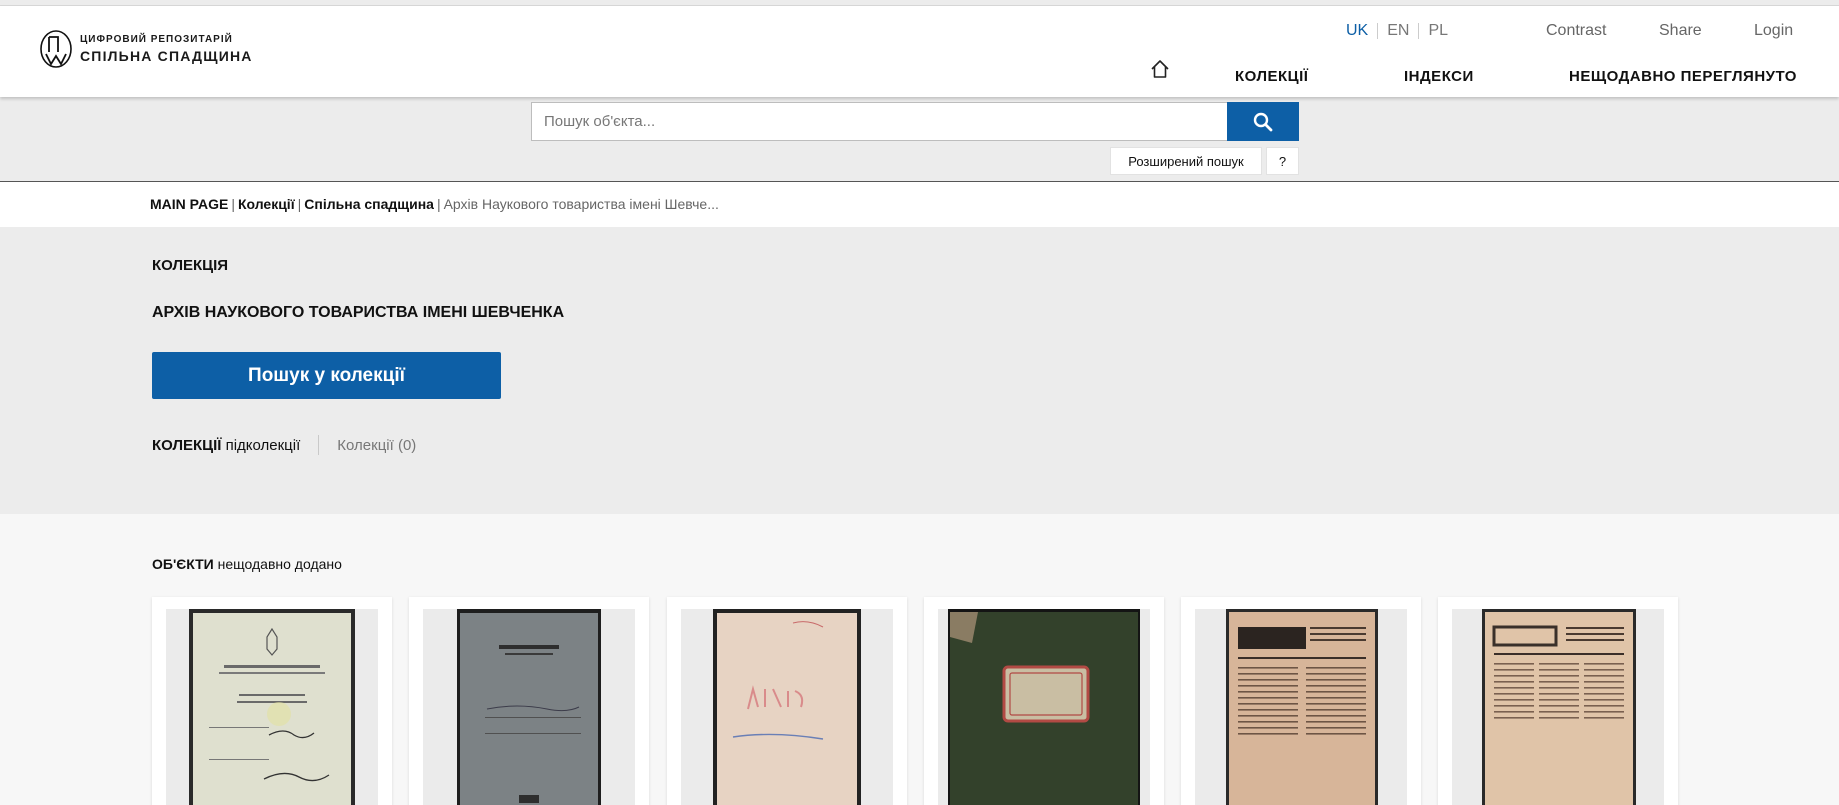 The height and width of the screenshot is (805, 1839). I want to click on nav-recently-viewed: НЕЩОДАВНО ПЕРЕГЛЯНУТО, so click(1683, 76).